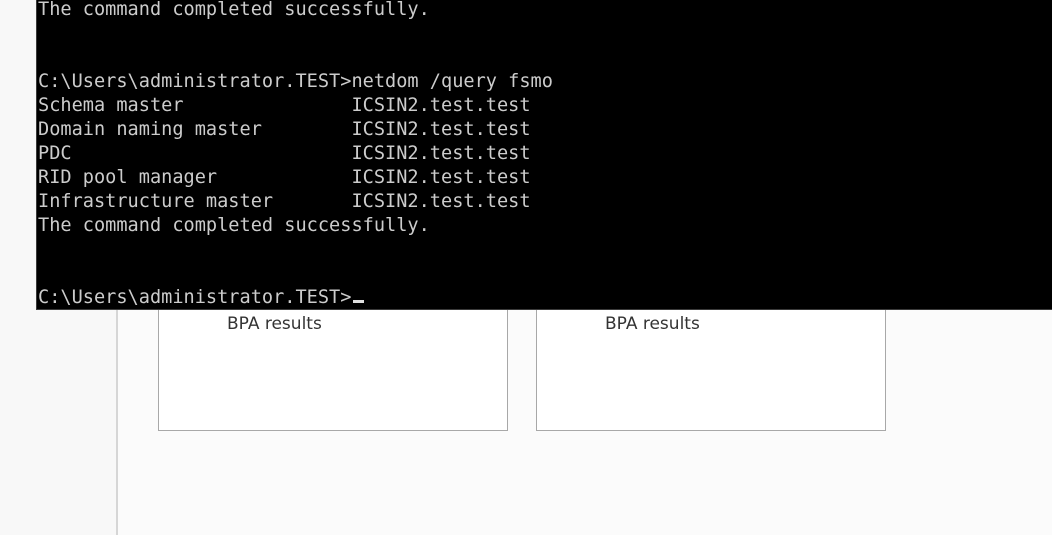 Image resolution: width=1052 pixels, height=535 pixels. What do you see at coordinates (333, 366) in the screenshot?
I see `dashboard-tile-1: BPA results` at bounding box center [333, 366].